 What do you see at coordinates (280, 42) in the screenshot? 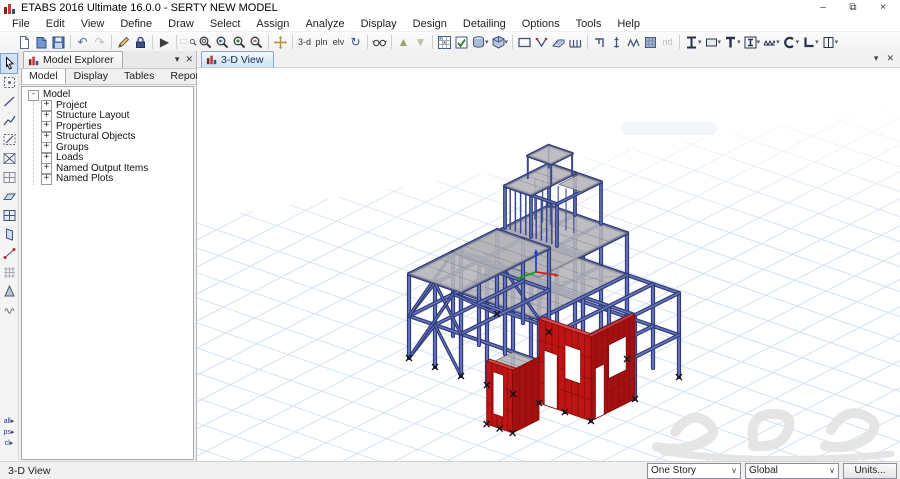
I see `pan-icon` at bounding box center [280, 42].